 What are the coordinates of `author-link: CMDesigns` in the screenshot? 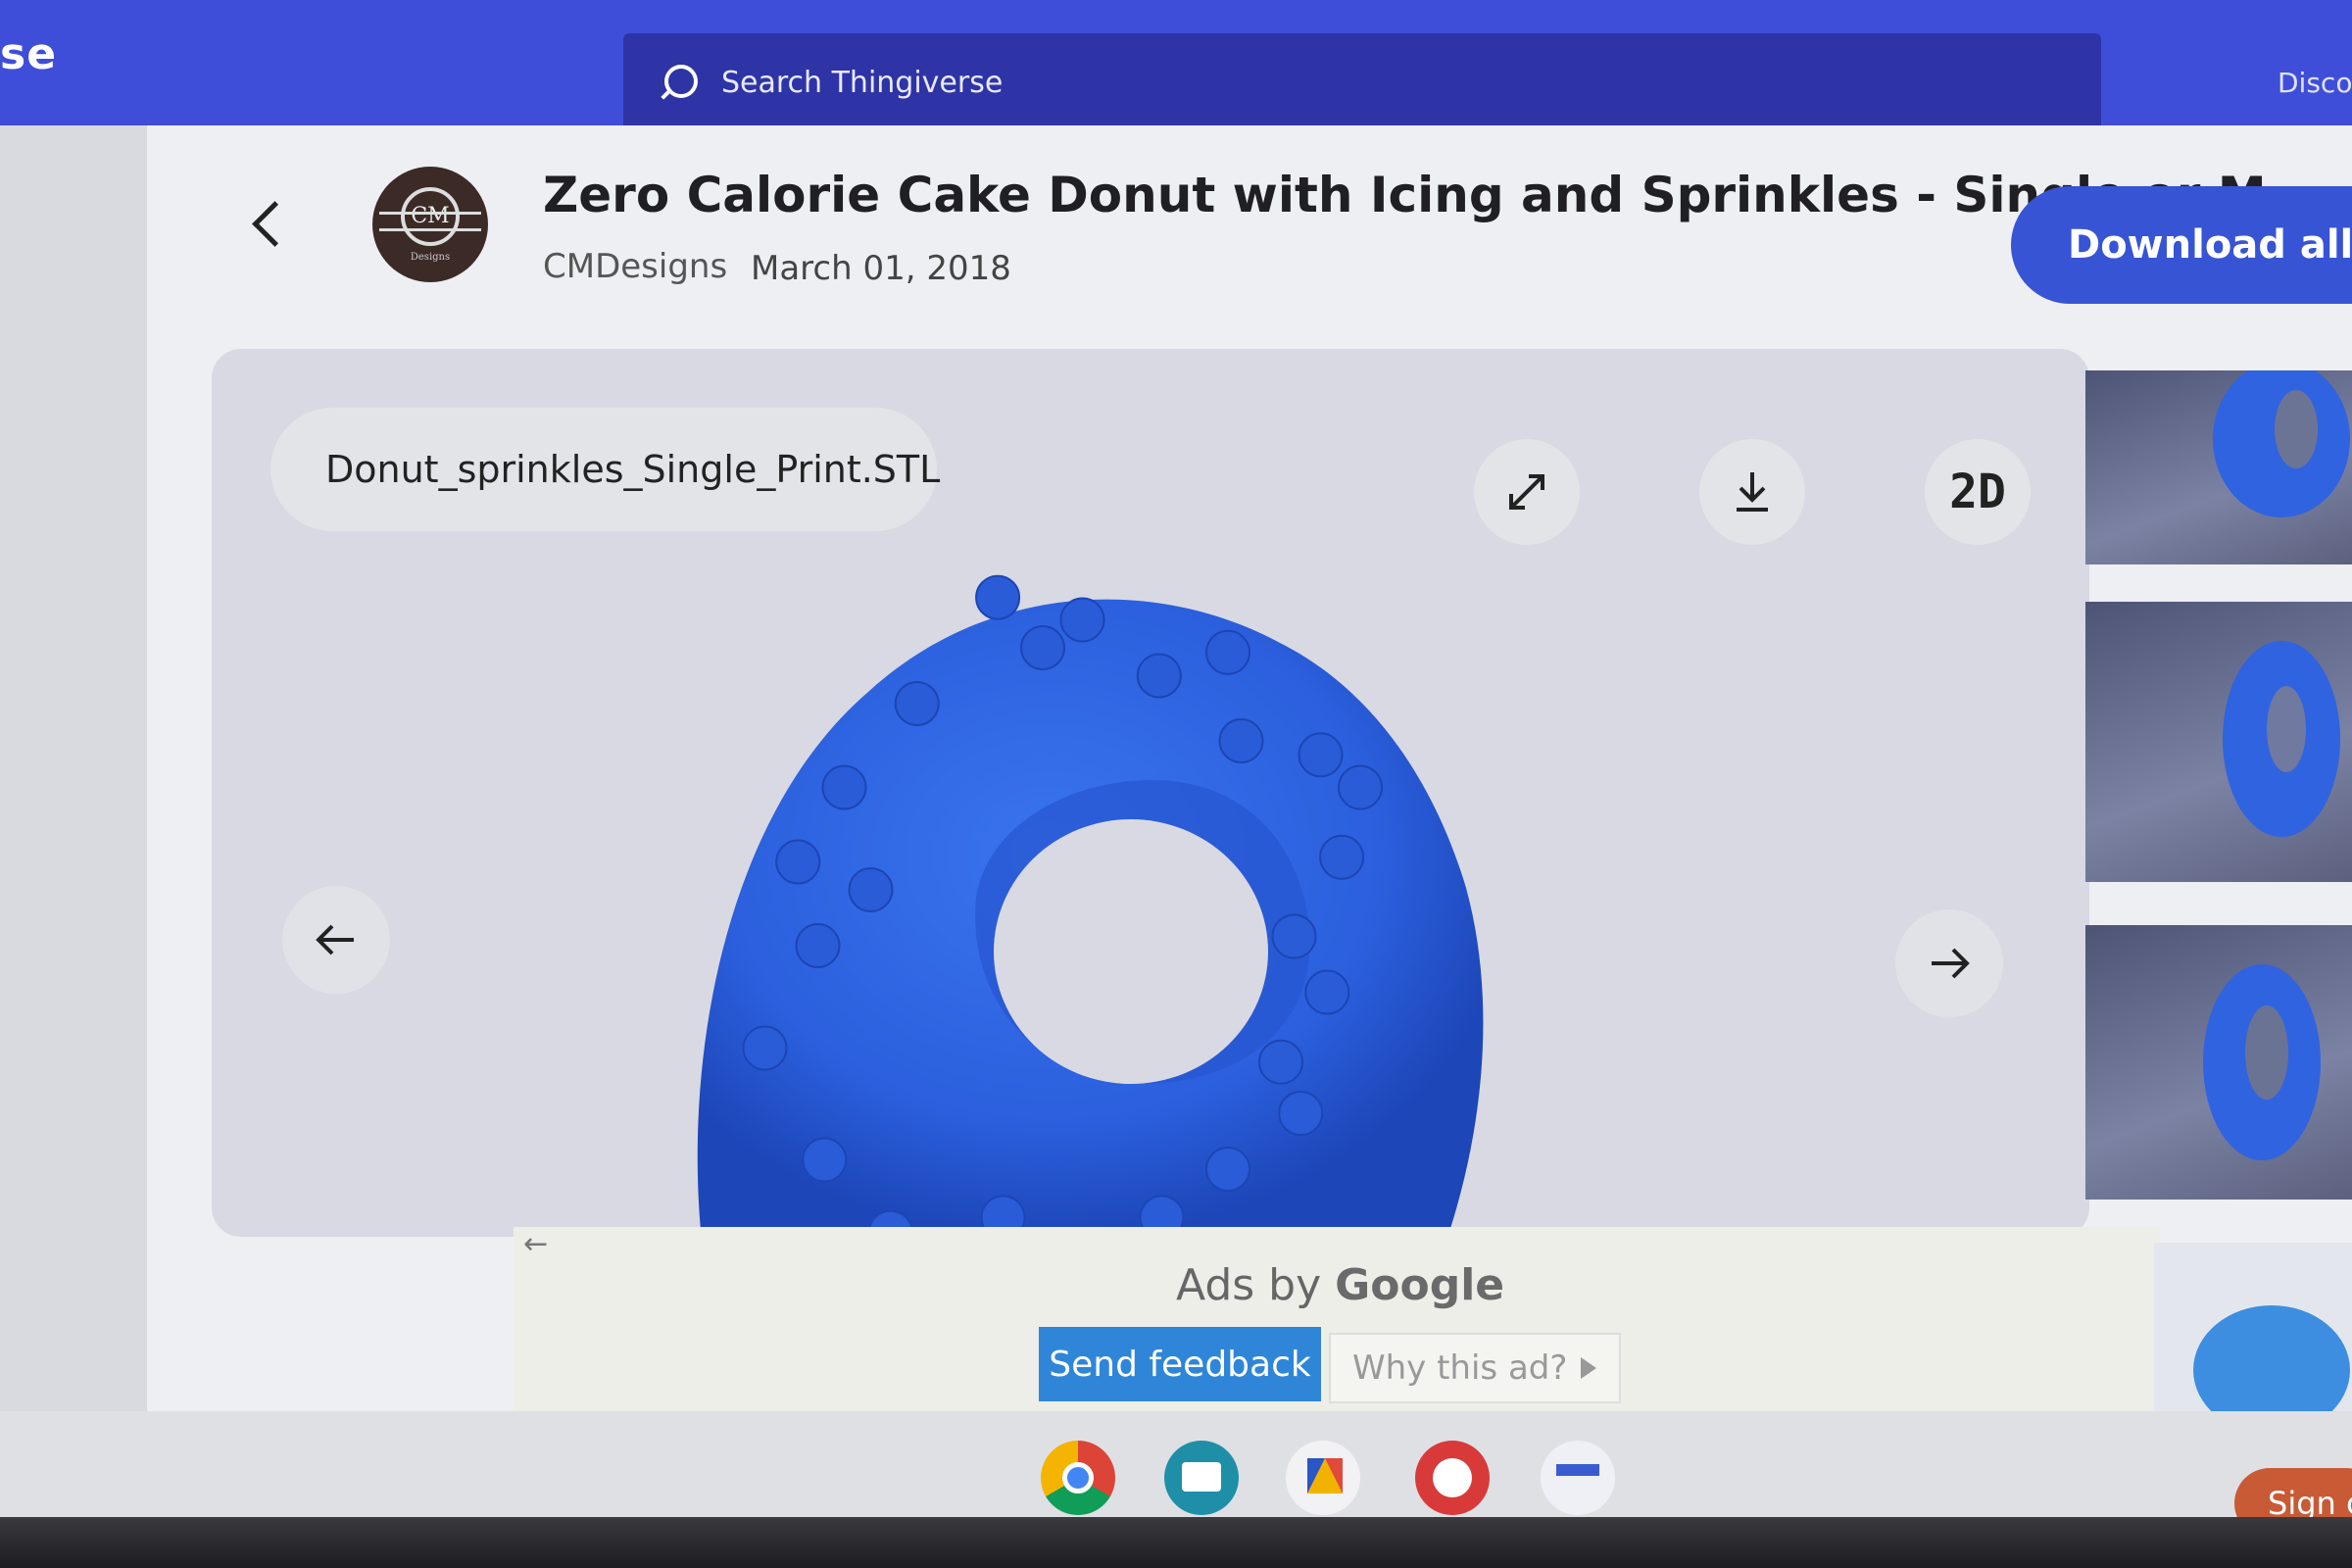 It's located at (635, 266).